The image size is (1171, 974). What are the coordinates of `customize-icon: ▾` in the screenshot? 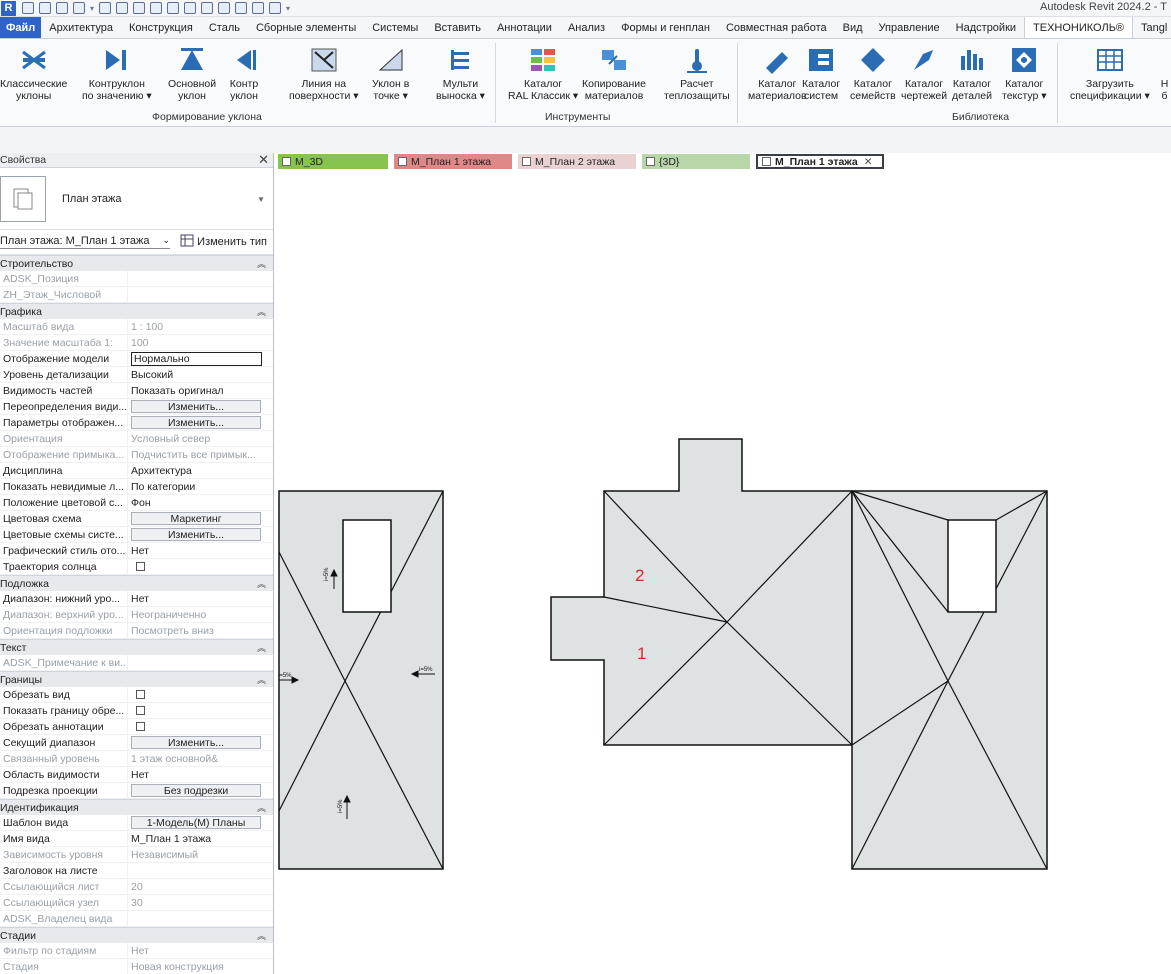 It's located at (288, 8).